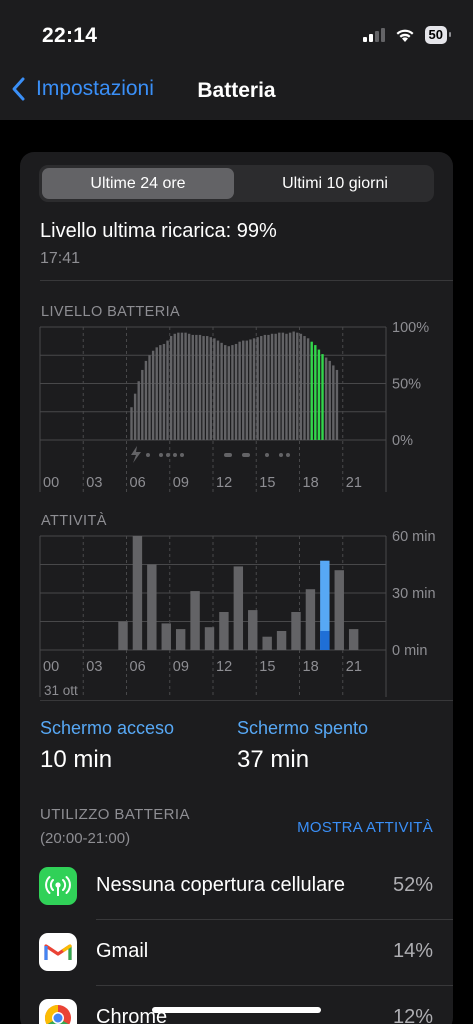 The image size is (473, 1024). What do you see at coordinates (58, 1011) in the screenshot?
I see `chrome-icon` at bounding box center [58, 1011].